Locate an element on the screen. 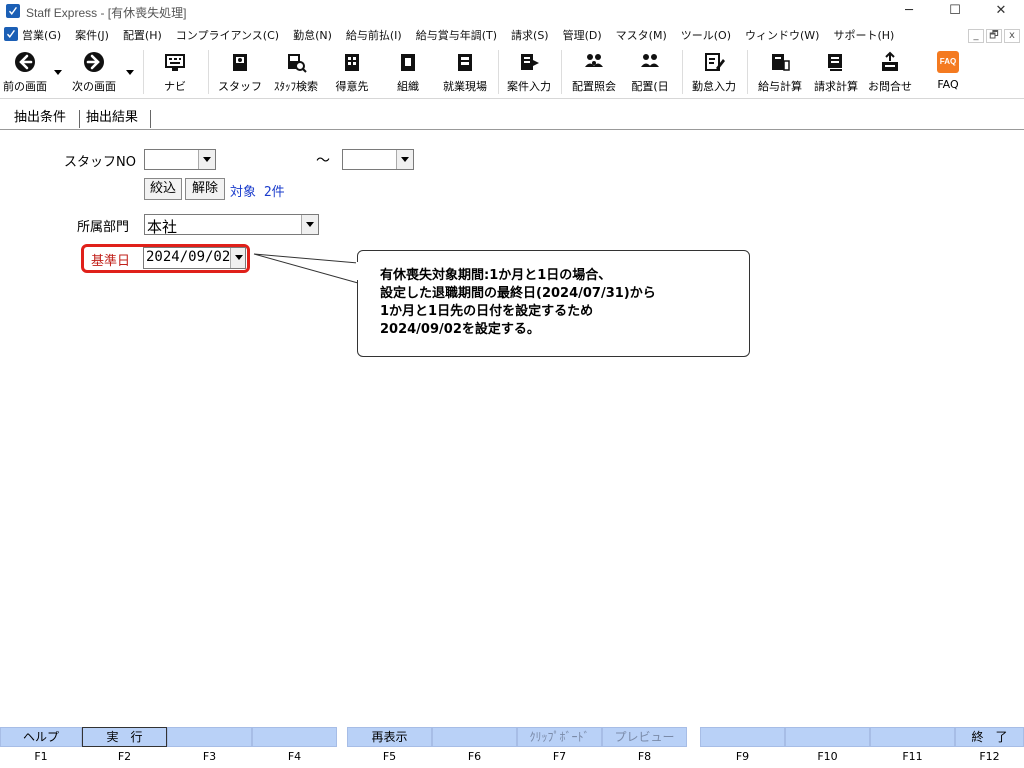  payroll-label: 給与計算 is located at coordinates (780, 86).